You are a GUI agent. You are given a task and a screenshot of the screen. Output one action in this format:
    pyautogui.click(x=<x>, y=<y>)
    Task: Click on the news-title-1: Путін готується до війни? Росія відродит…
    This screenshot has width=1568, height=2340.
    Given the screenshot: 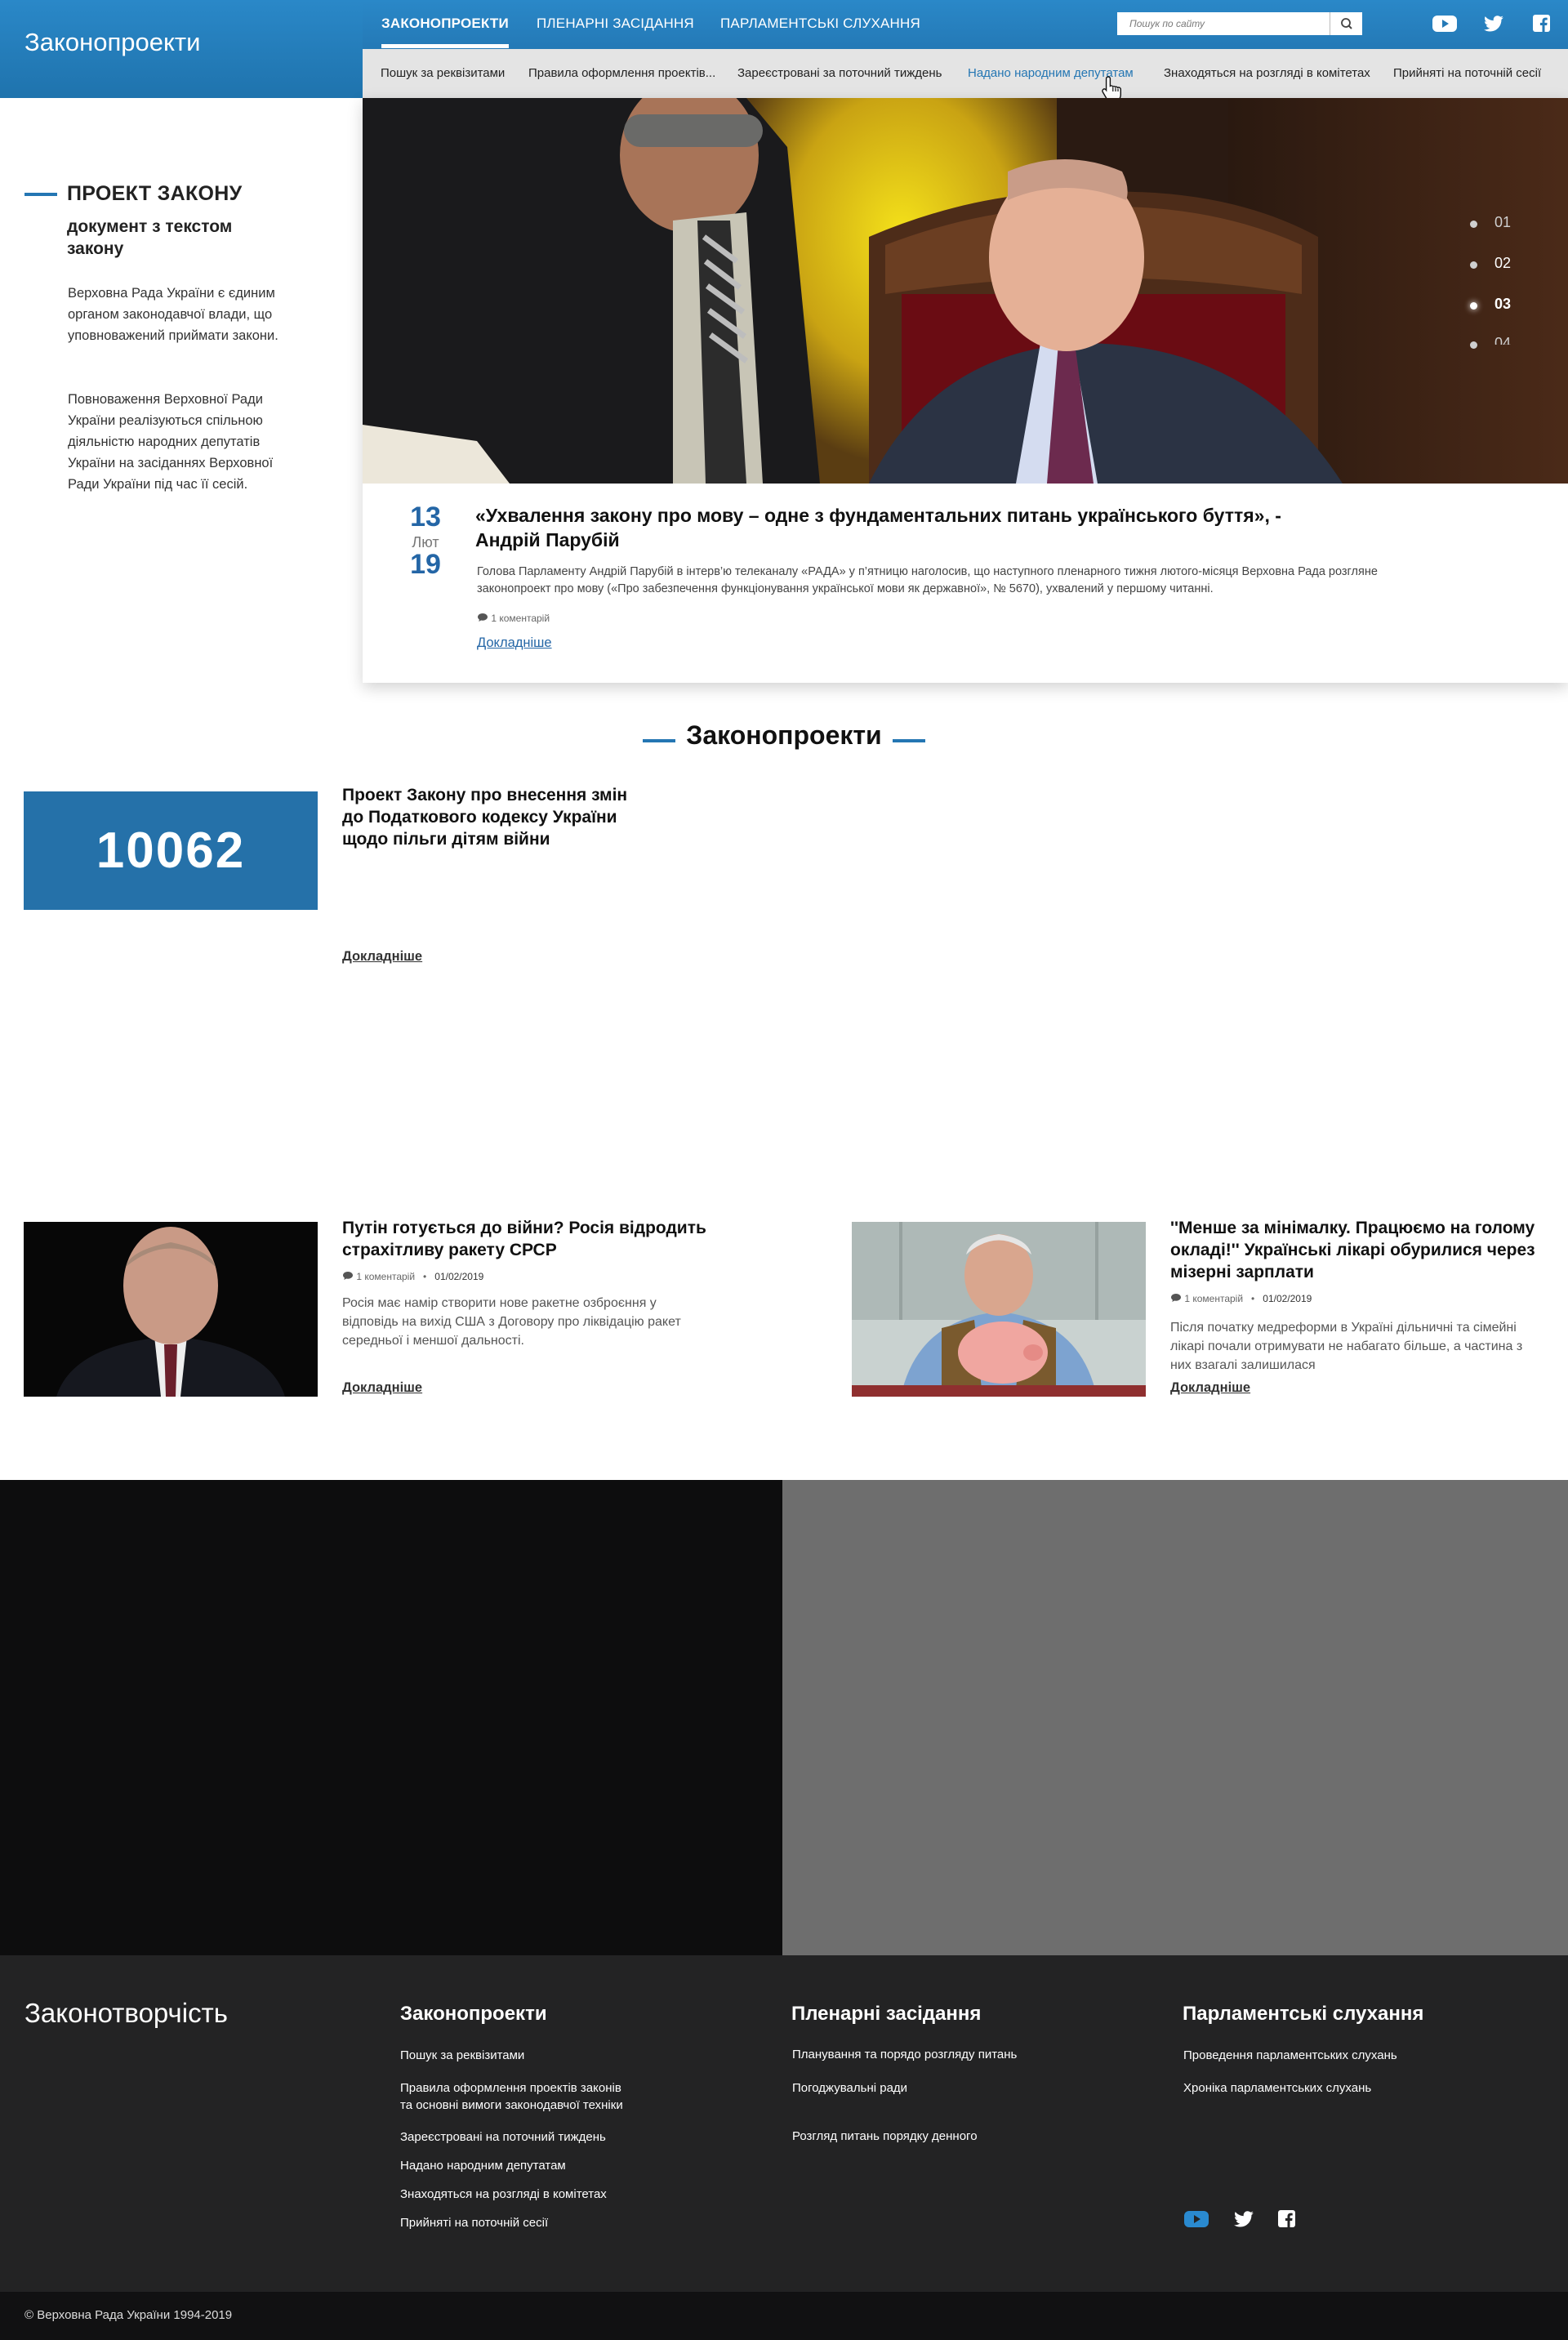 What is the action you would take?
    pyautogui.click(x=534, y=1239)
    